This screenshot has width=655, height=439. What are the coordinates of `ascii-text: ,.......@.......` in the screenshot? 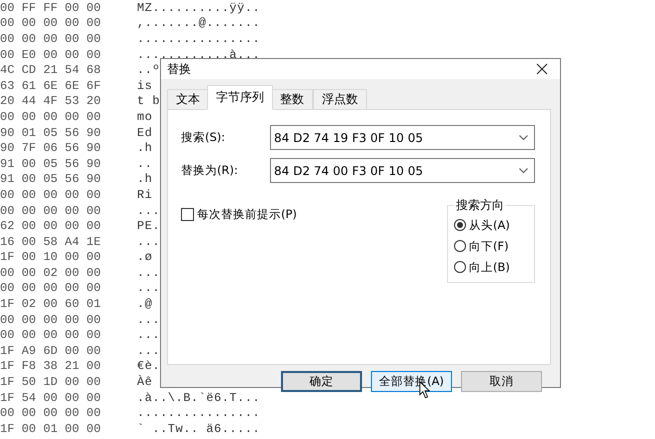 It's located at (198, 23).